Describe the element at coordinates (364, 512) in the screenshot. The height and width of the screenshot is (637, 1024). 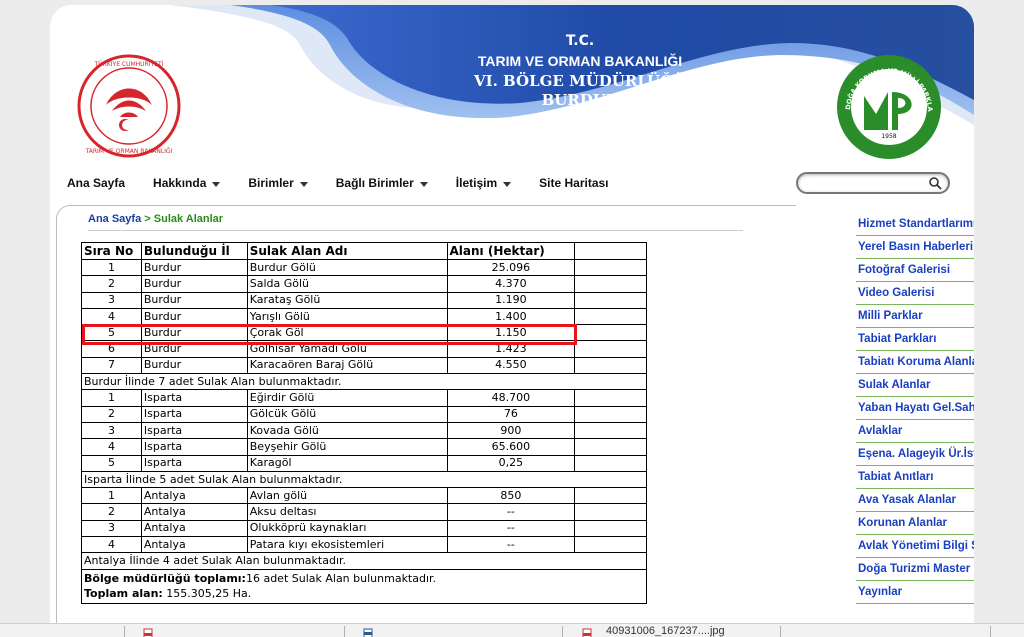
I see `table-row: 2 Antalya Aksu deltası --` at that location.